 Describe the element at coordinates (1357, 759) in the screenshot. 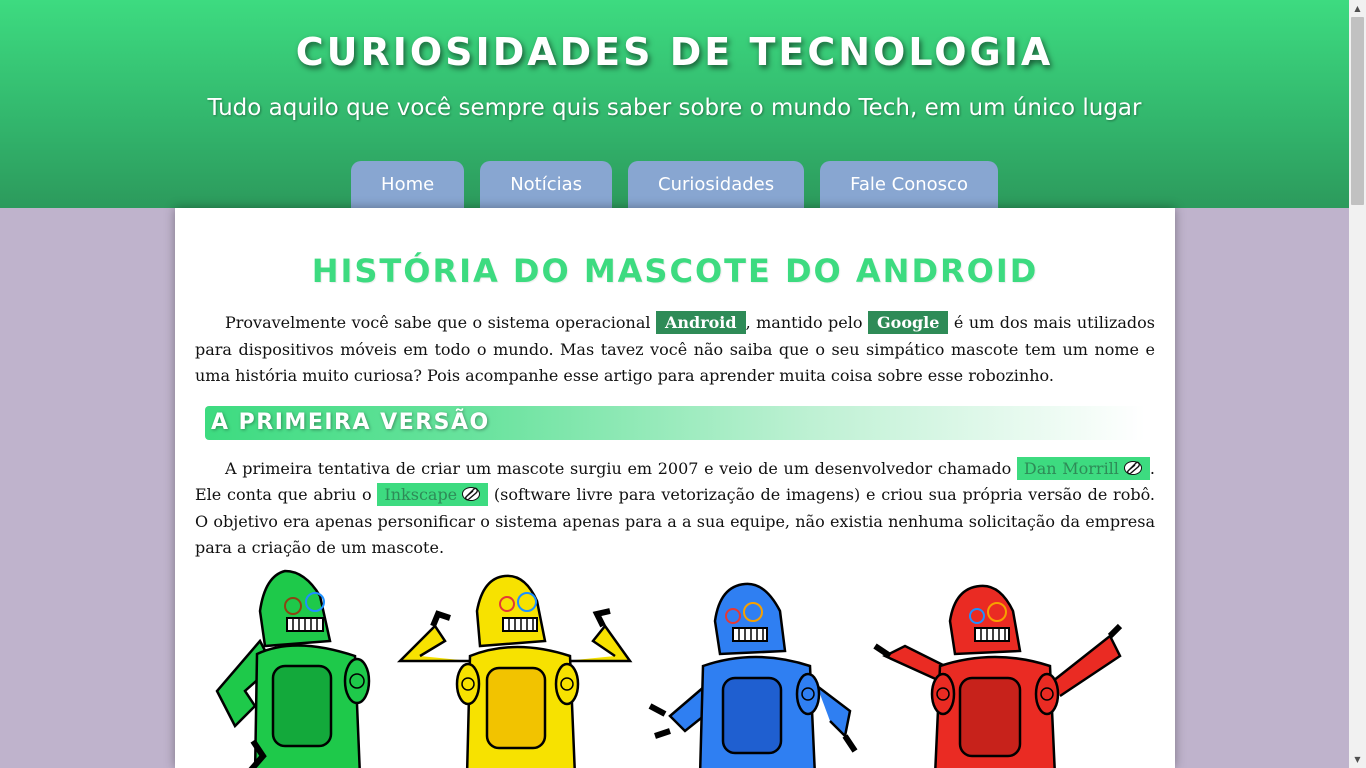

I see `scroll-down-arrow-icon: ▼` at that location.